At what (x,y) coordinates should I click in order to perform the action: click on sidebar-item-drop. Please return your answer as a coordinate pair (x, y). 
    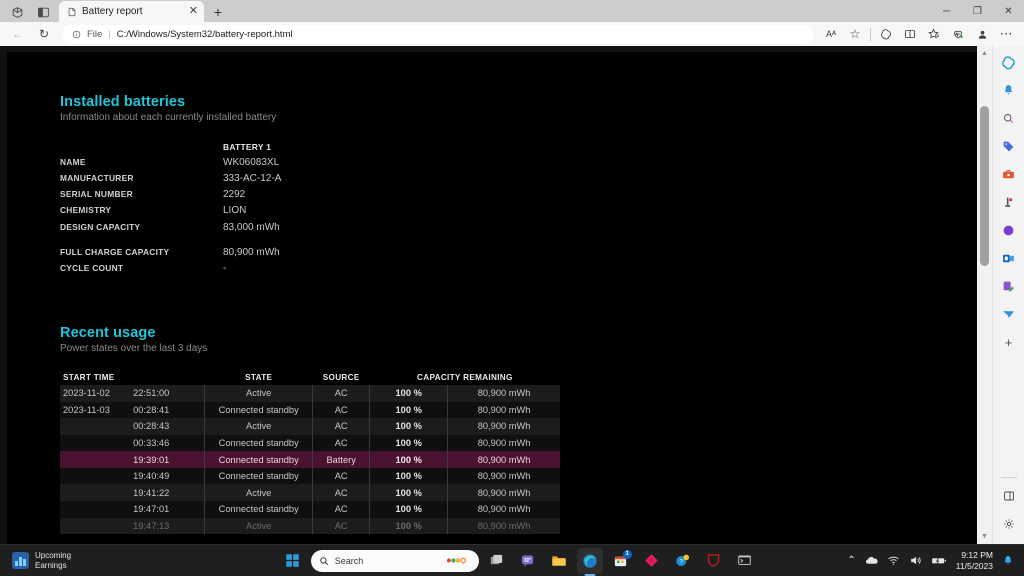
    Looking at the image, I should click on (1009, 314).